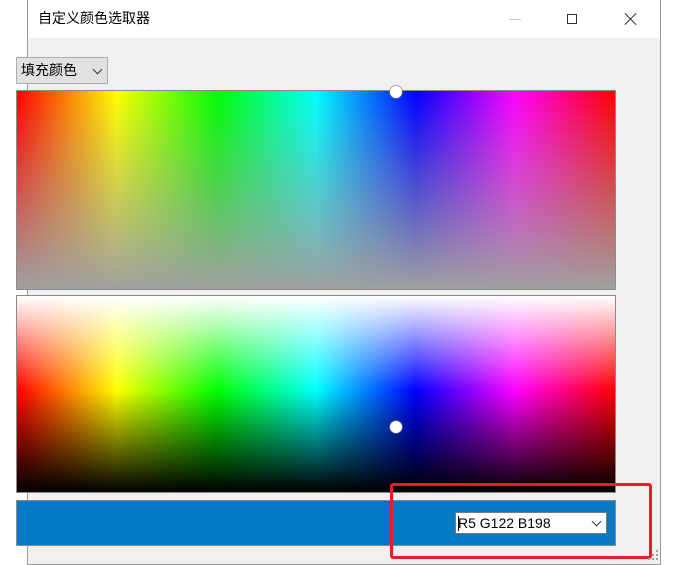  I want to click on color-value-dropdown: R5 G122 B198, so click(531, 523).